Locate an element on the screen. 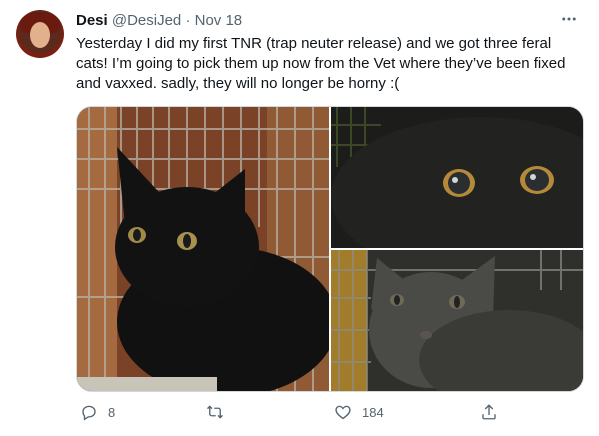  tweet-actions: 8 184 is located at coordinates (329, 412).